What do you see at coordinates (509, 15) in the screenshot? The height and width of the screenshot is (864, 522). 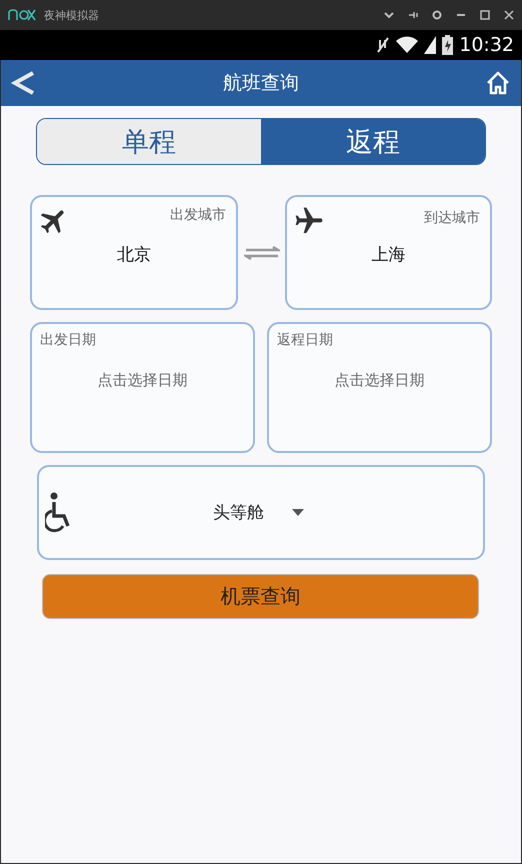 I see `close-icon` at bounding box center [509, 15].